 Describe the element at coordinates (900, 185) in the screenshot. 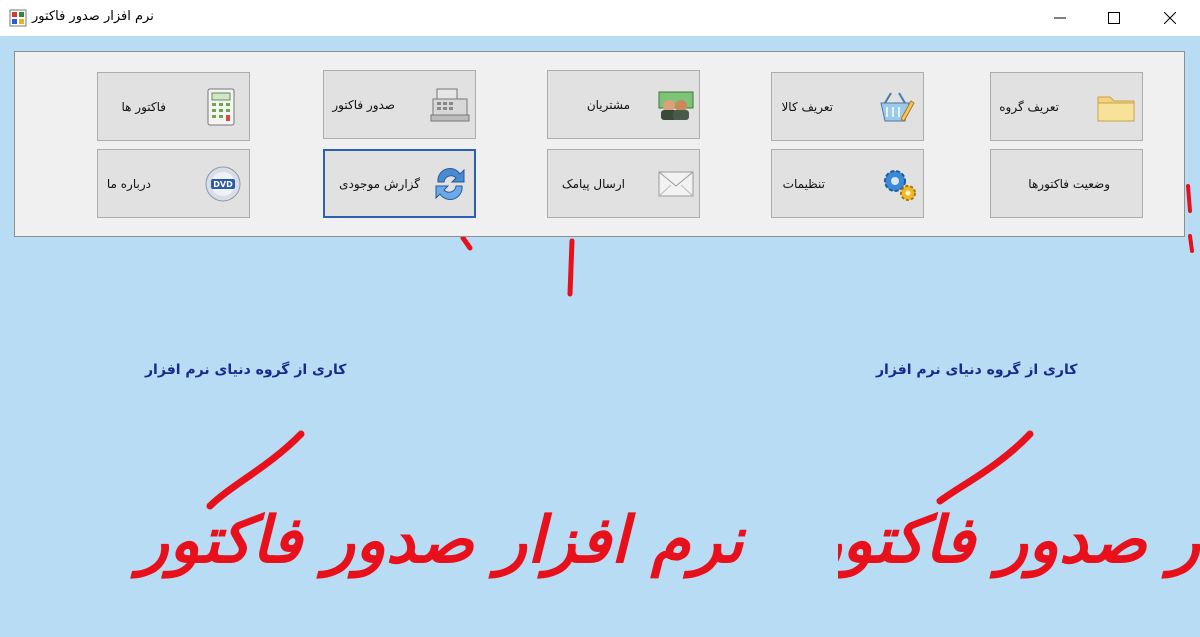

I see `gears-icon` at that location.